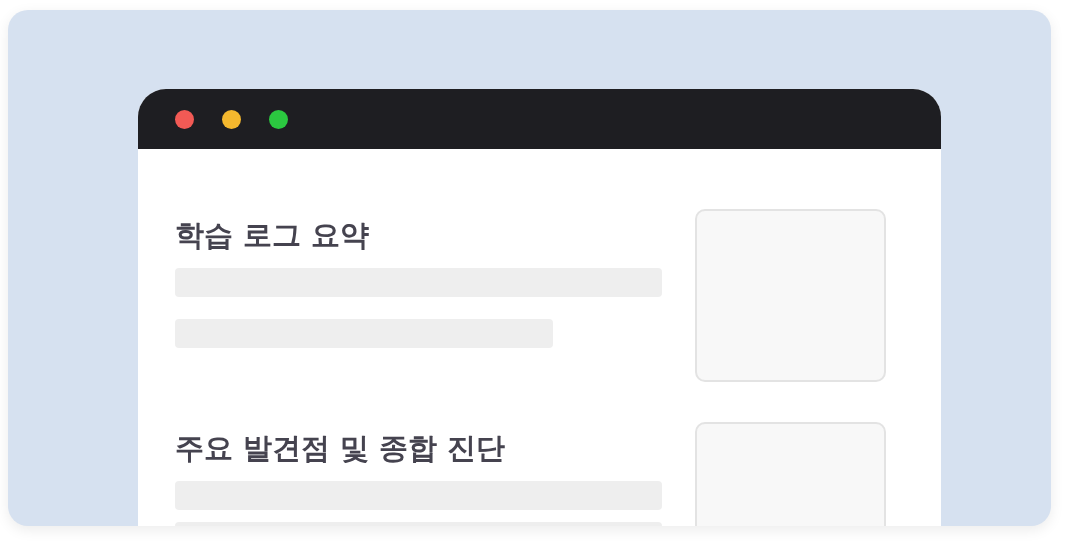 The image size is (1080, 553). I want to click on maximize-button, so click(278, 119).